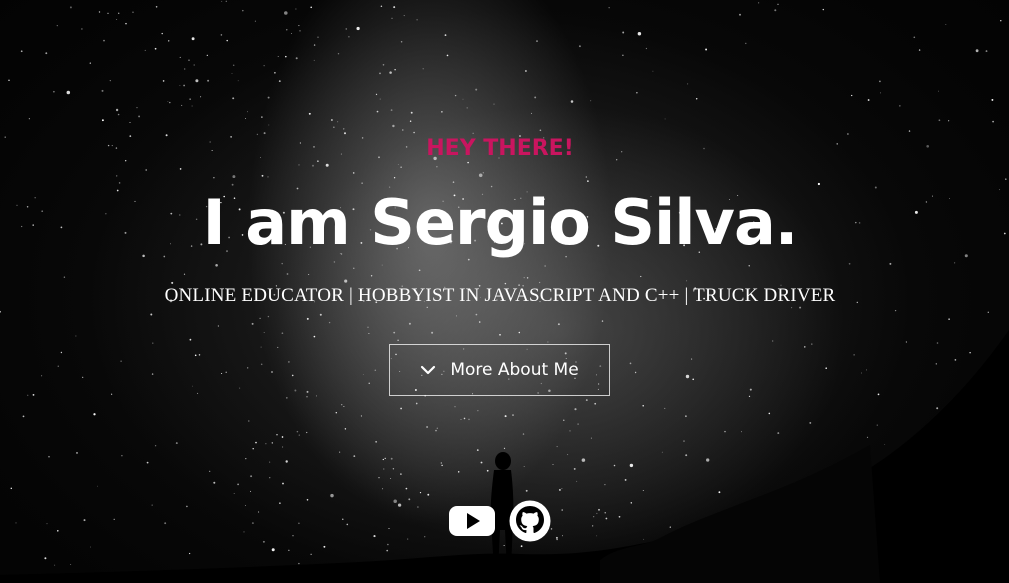 This screenshot has width=1009, height=583. Describe the element at coordinates (428, 370) in the screenshot. I see `chevron-down-icon` at that location.